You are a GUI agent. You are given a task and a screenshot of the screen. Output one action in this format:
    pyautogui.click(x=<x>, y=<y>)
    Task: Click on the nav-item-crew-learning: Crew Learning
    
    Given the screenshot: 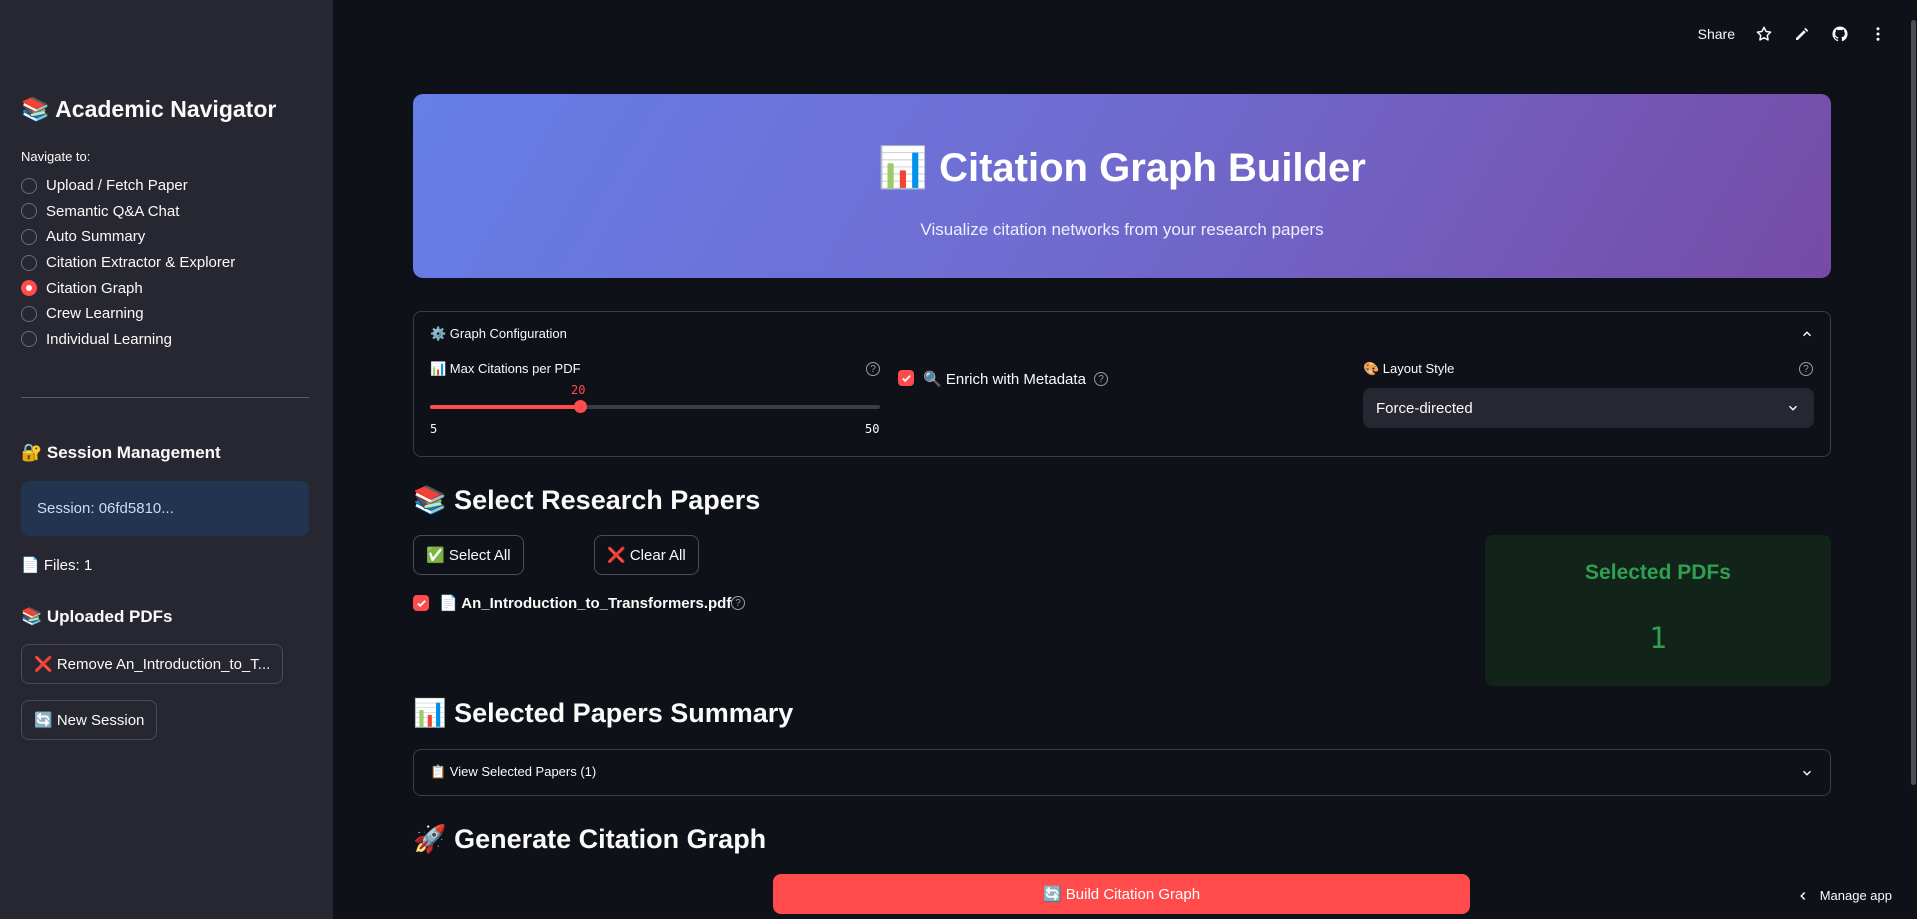 What is the action you would take?
    pyautogui.click(x=128, y=314)
    